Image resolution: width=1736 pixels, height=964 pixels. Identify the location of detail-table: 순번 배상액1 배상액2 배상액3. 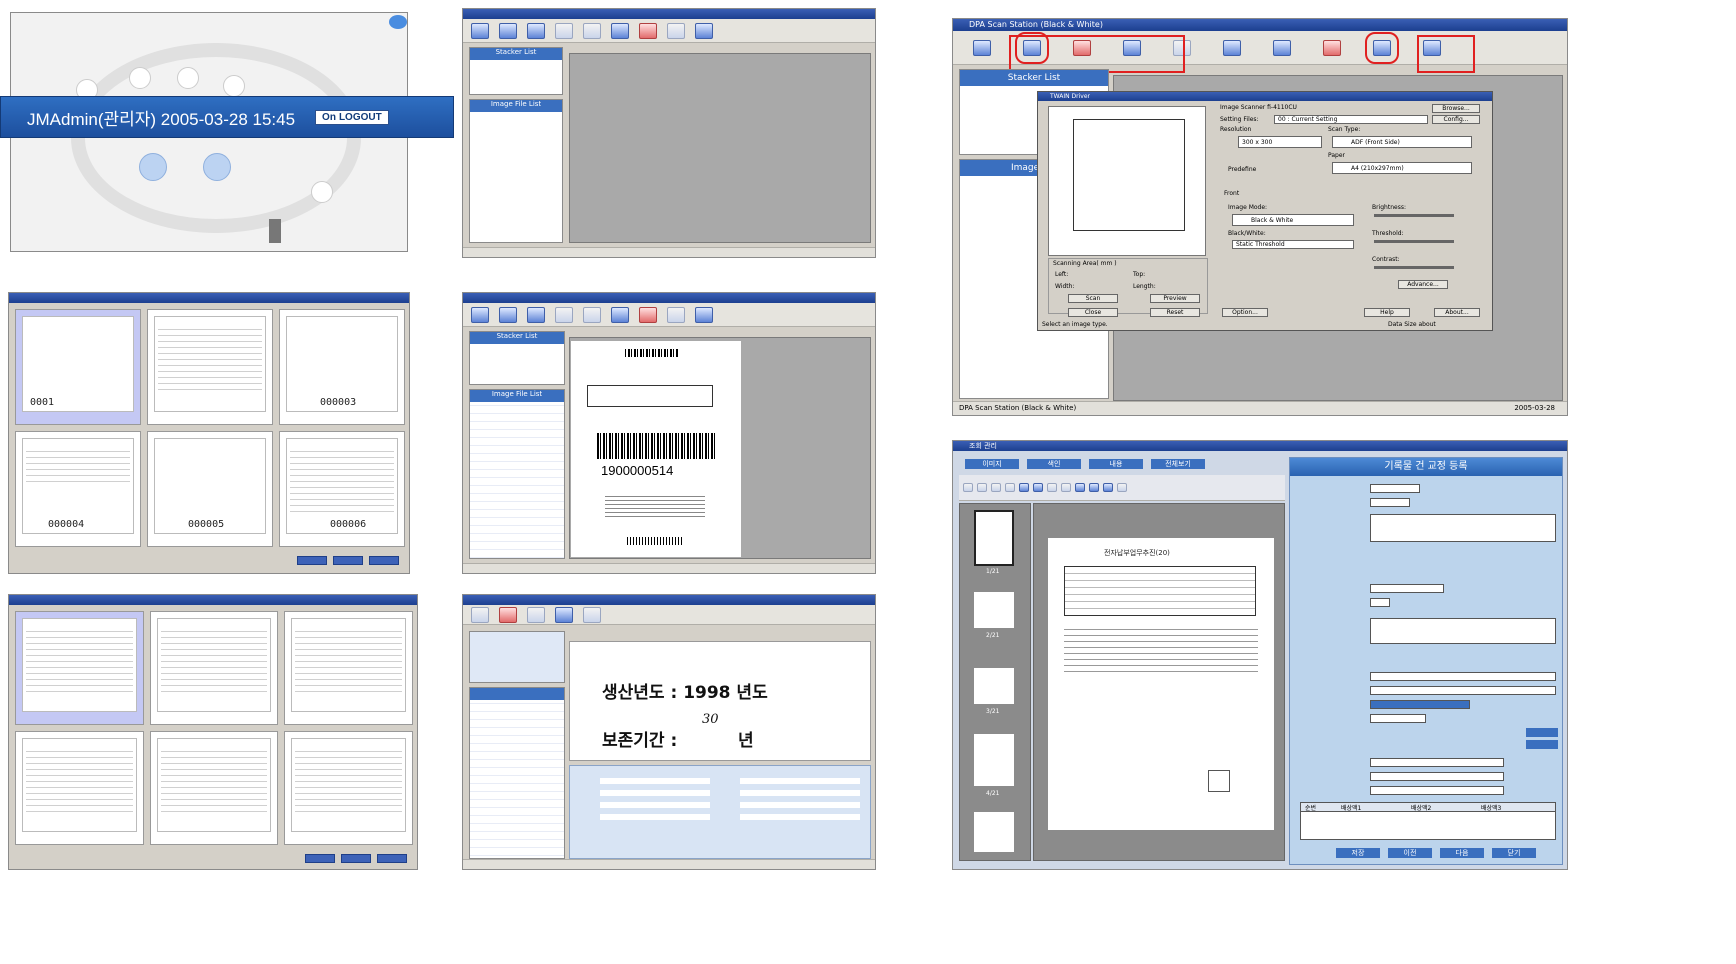
(1428, 821).